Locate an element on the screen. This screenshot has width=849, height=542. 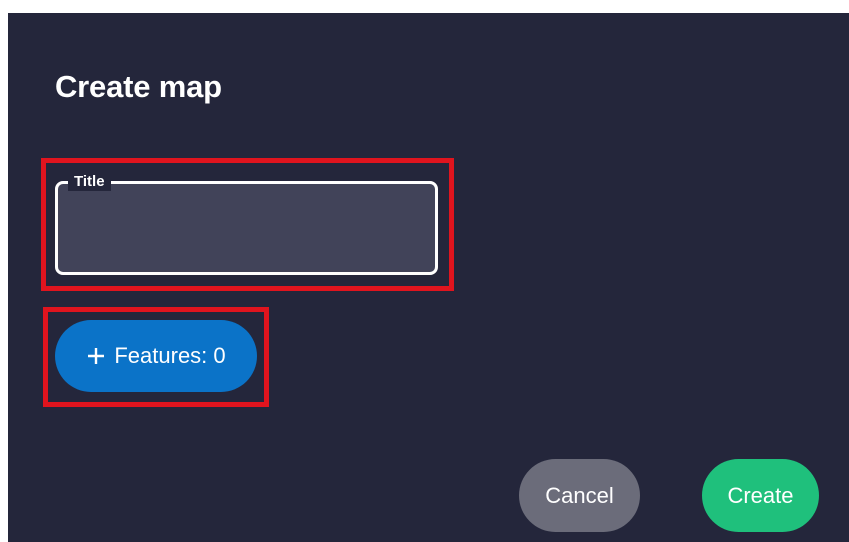
cancel-button: Cancel is located at coordinates (579, 495).